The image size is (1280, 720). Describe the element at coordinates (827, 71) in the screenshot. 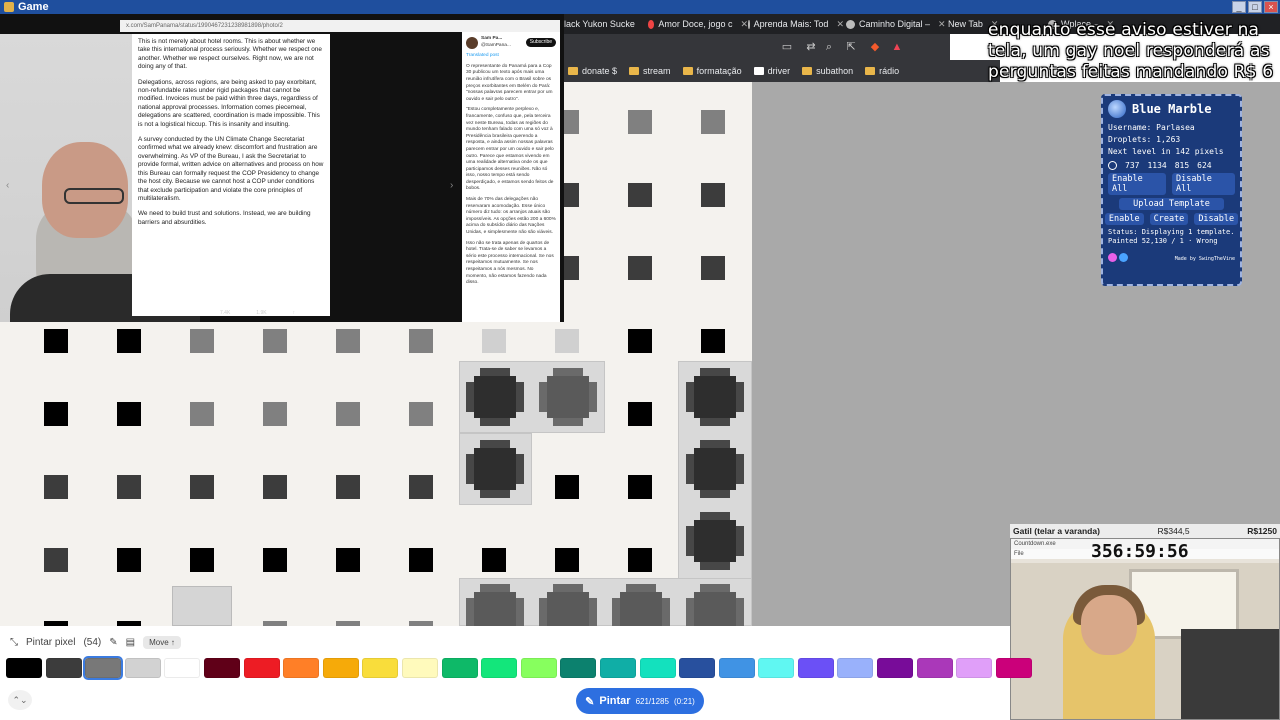

I see `bookmark-folder: subathon` at that location.